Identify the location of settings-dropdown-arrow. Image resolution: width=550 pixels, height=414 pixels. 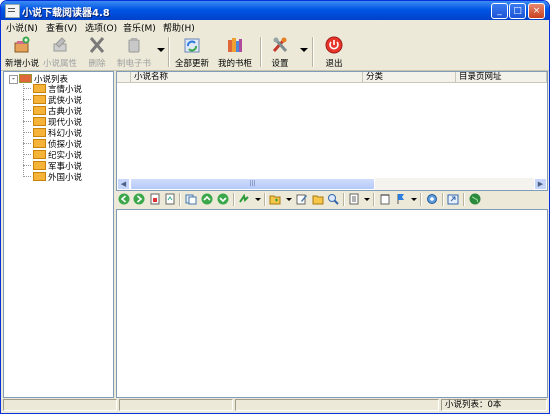
(304, 50).